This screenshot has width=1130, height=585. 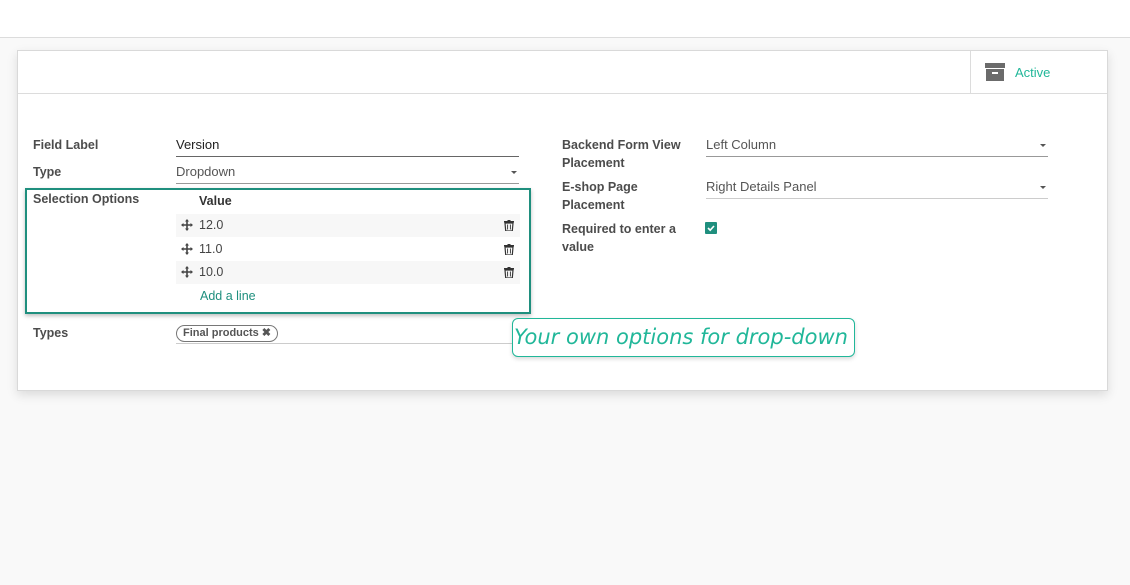 I want to click on checkmark-icon, so click(x=711, y=228).